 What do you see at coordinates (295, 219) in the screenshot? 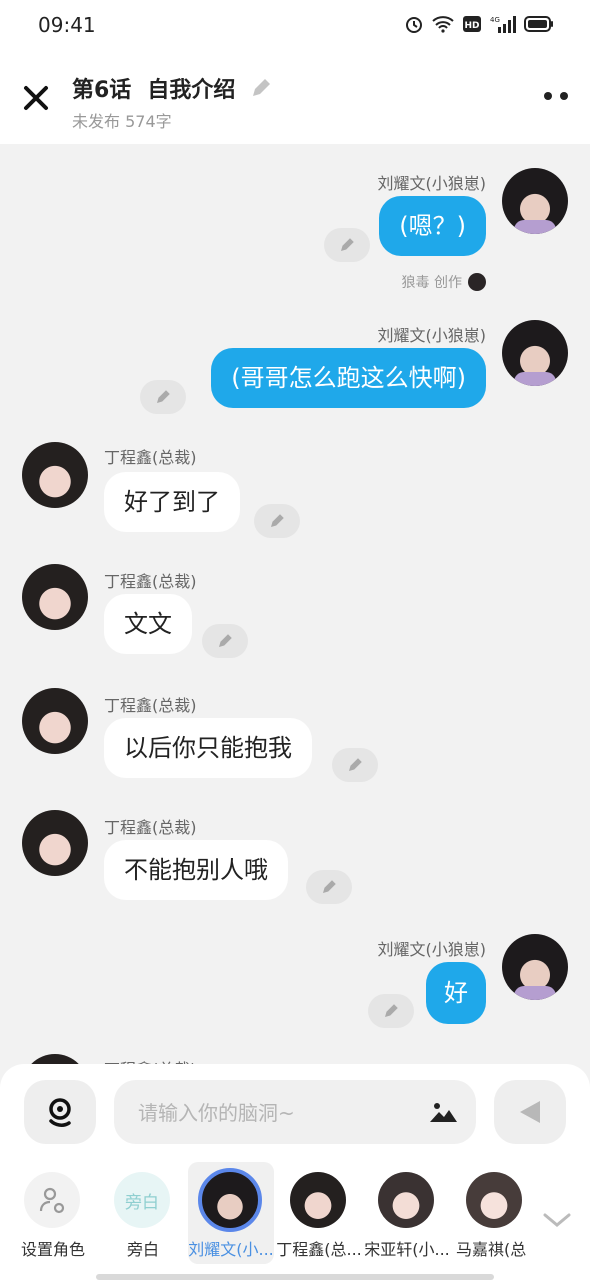
I see `message-row: 刘耀文(小狼崽) (嗯？) 狼毒 创作` at bounding box center [295, 219].